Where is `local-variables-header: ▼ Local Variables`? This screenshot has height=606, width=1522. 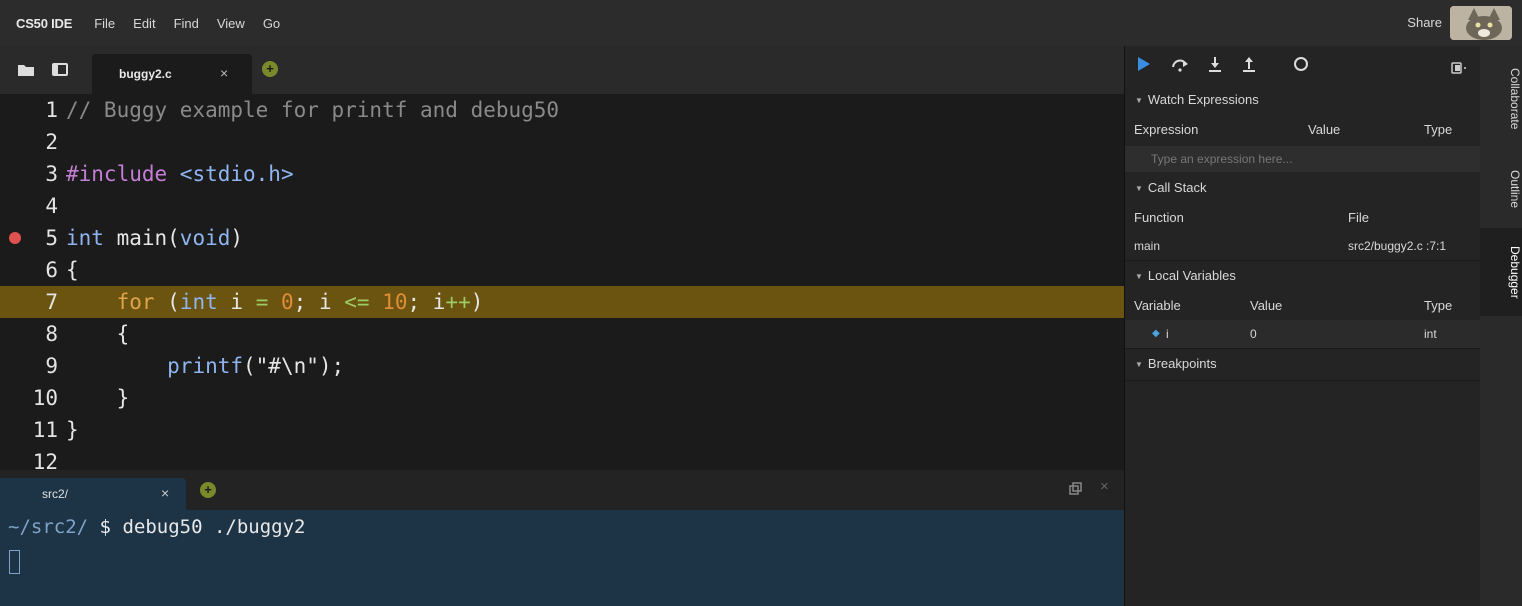 local-variables-header: ▼ Local Variables is located at coordinates (1303, 276).